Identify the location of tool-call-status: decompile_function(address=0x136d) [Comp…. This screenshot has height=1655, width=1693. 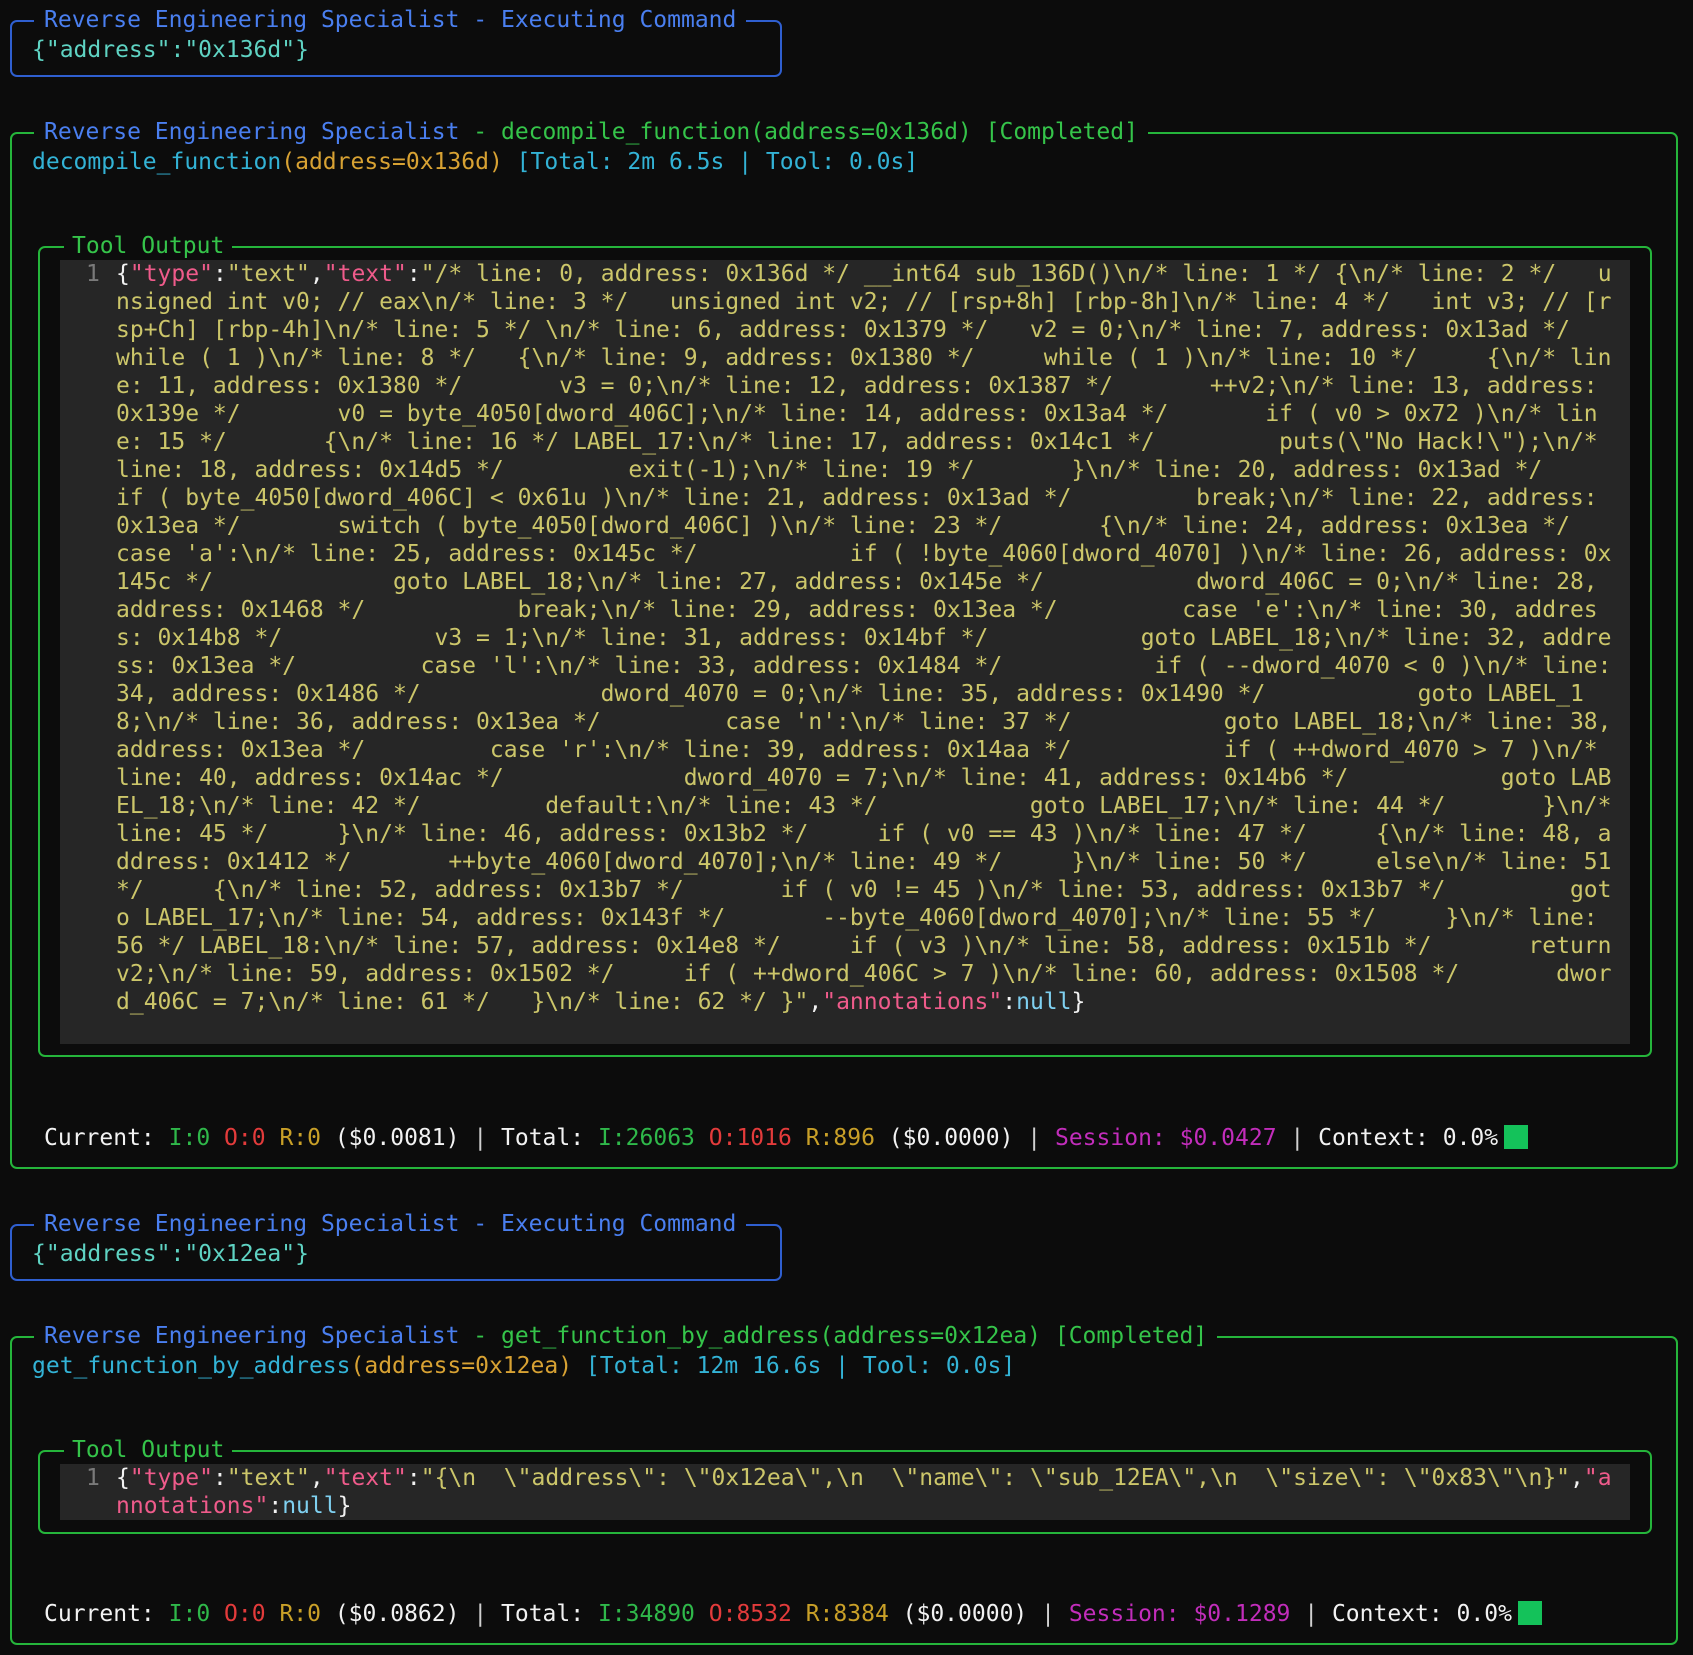
(819, 132).